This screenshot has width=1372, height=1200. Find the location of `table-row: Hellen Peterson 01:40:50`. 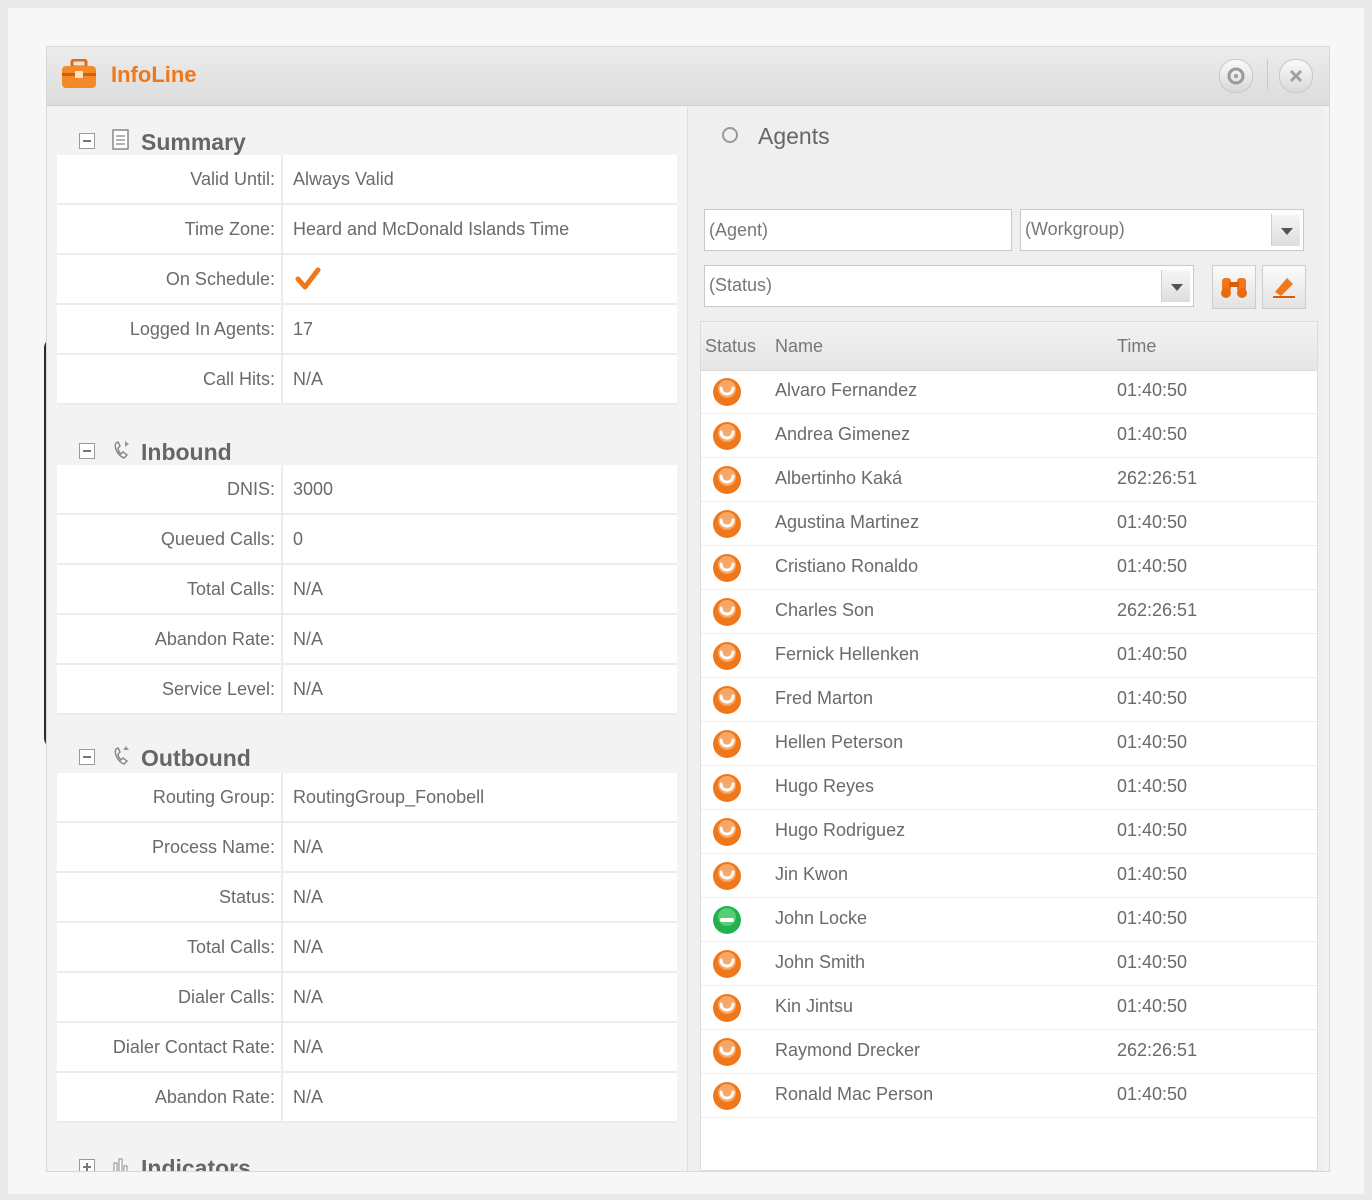

table-row: Hellen Peterson 01:40:50 is located at coordinates (1009, 744).